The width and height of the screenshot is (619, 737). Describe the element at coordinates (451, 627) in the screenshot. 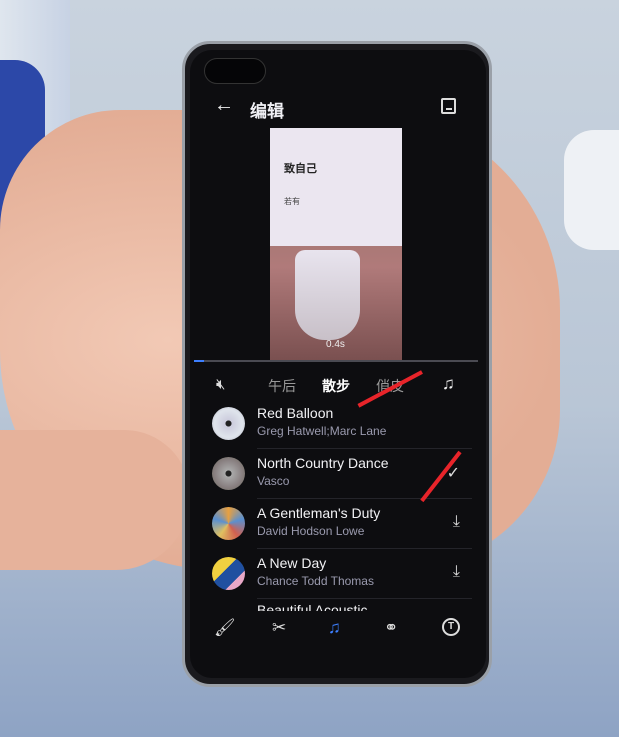

I see `text-icon: T` at that location.